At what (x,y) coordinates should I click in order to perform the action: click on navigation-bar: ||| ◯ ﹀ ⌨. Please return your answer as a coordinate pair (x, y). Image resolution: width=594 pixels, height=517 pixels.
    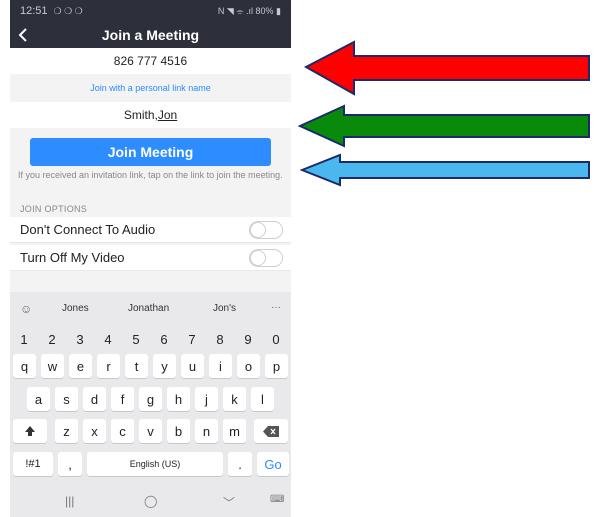
    Looking at the image, I should click on (150, 501).